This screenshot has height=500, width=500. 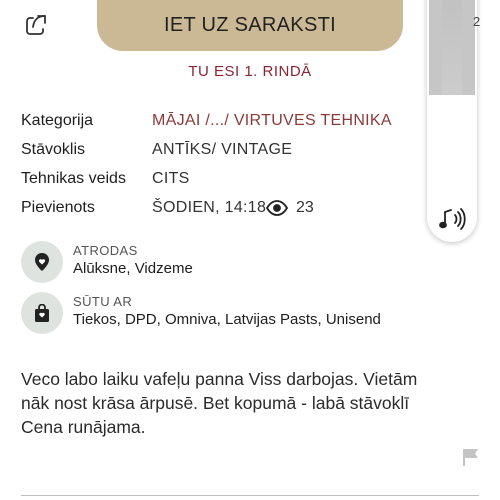 I want to click on type-value: CITS, so click(x=171, y=178).